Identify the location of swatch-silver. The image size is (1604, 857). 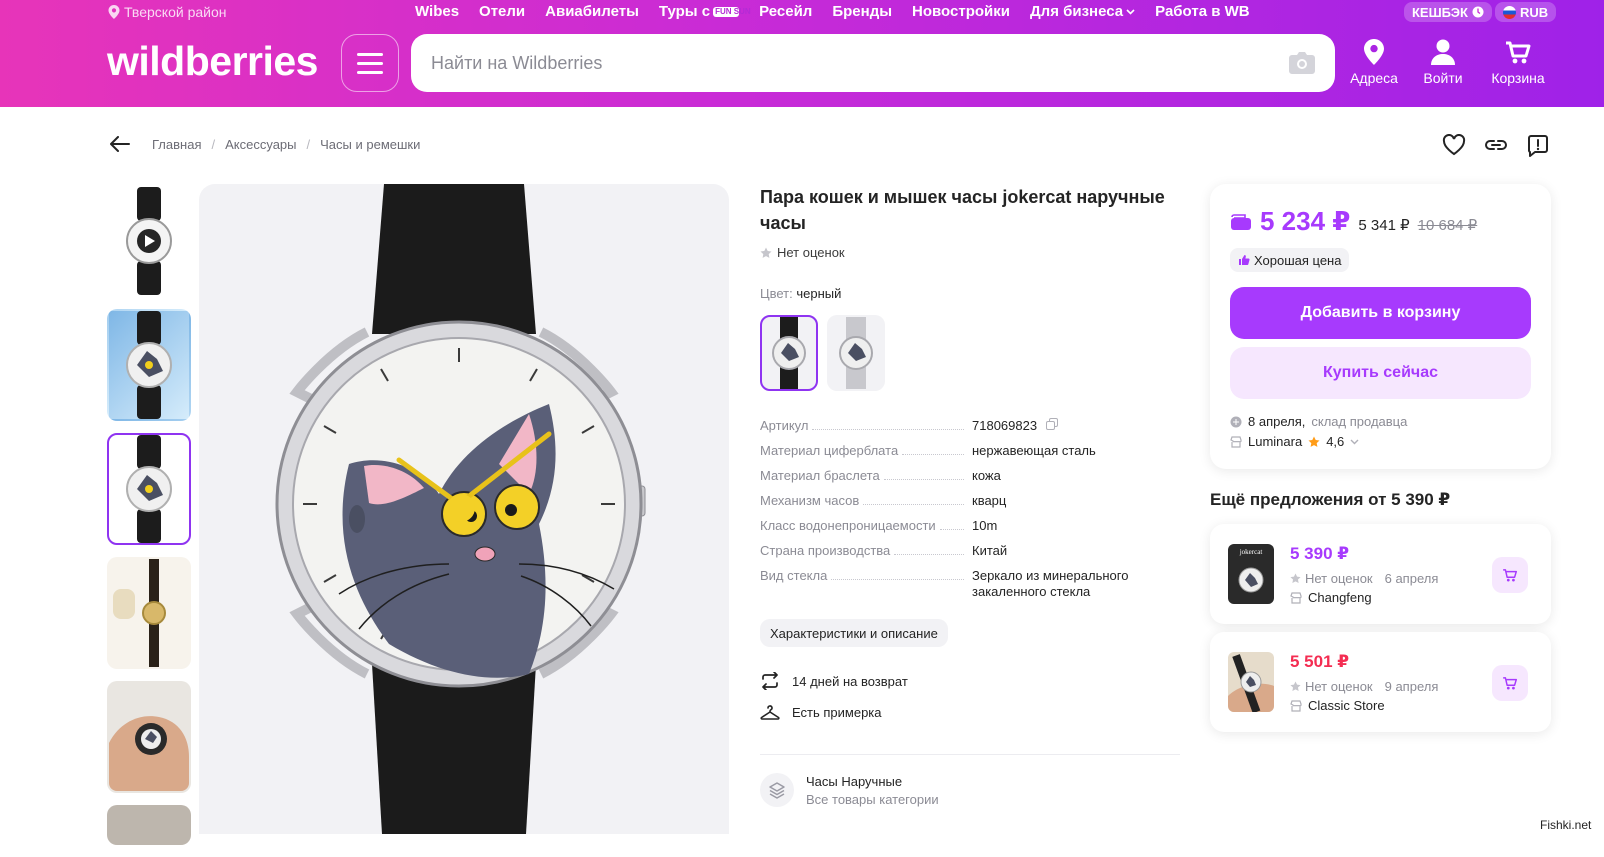
(856, 353).